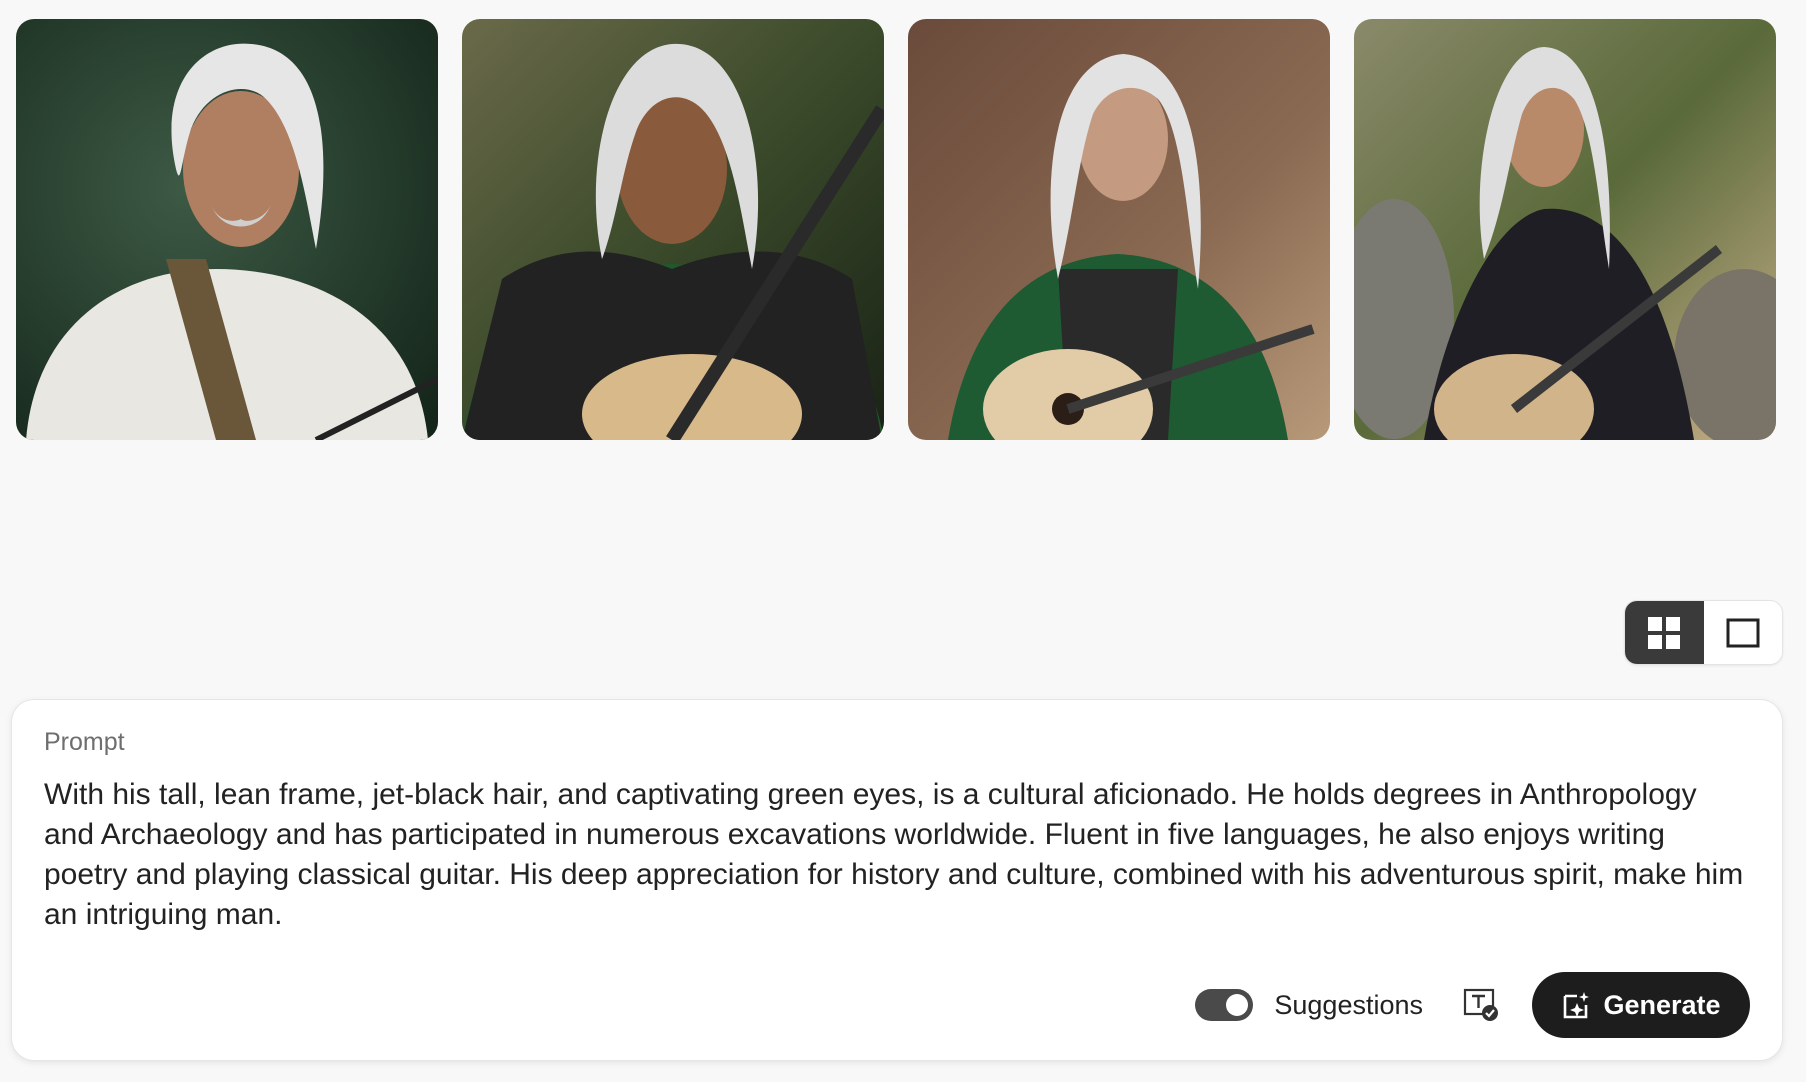 This screenshot has width=1806, height=1082. I want to click on grid-view-icon, so click(1664, 632).